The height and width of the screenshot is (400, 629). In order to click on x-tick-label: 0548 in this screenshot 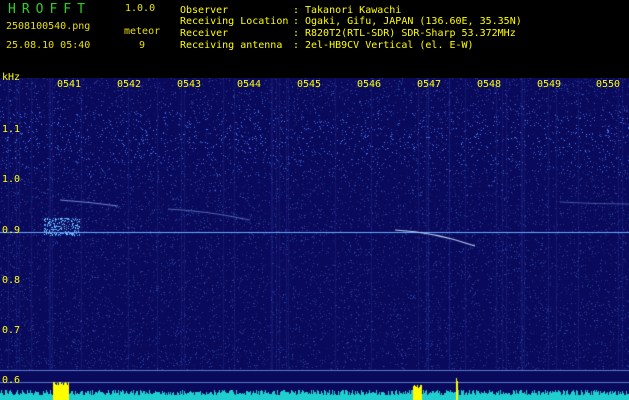, I will do `click(489, 84)`.